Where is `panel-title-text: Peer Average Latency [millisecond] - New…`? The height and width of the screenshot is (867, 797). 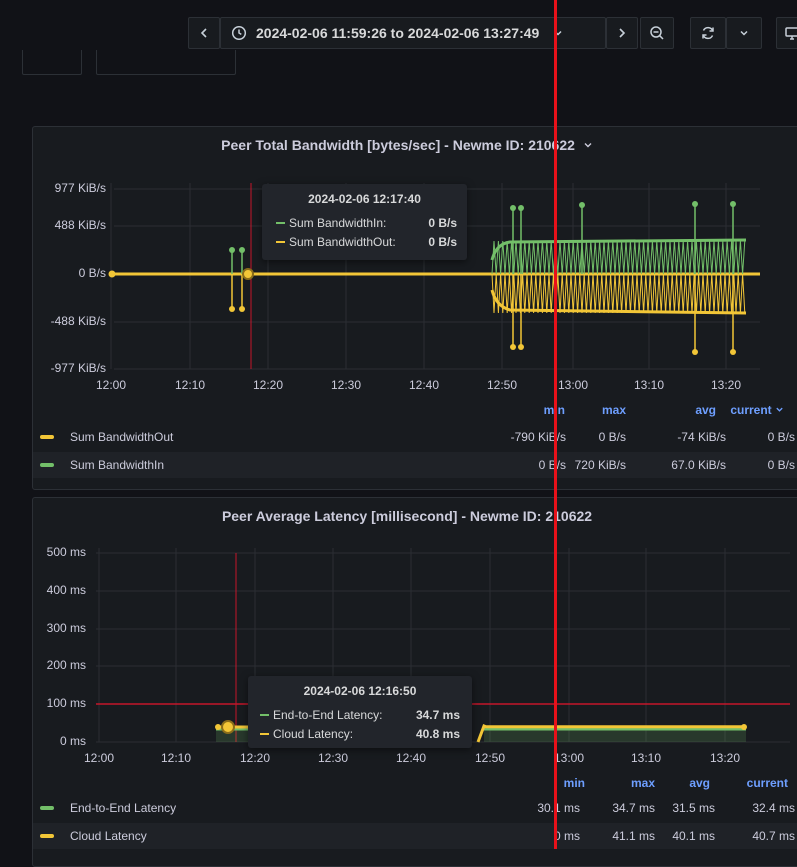
panel-title-text: Peer Average Latency [millisecond] - New… is located at coordinates (407, 516).